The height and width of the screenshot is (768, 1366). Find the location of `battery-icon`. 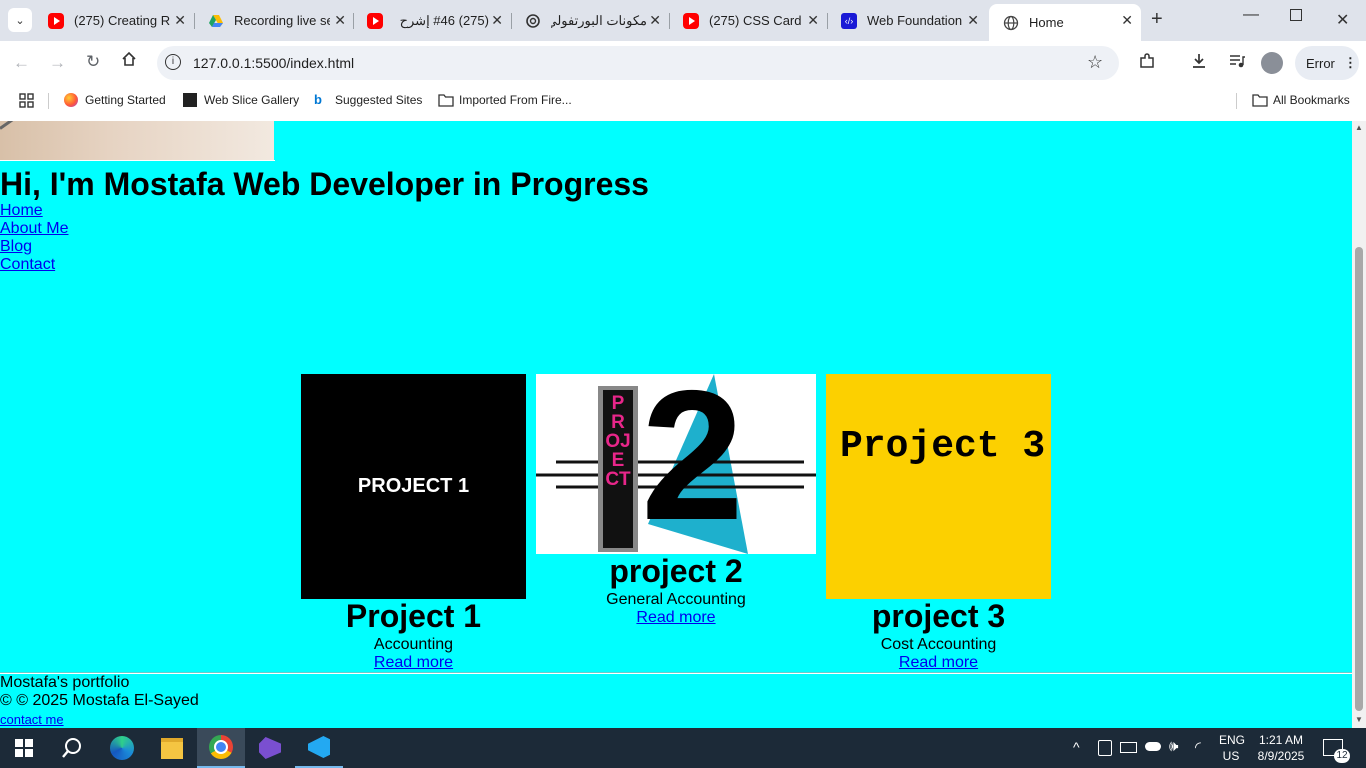

battery-icon is located at coordinates (1128, 747).